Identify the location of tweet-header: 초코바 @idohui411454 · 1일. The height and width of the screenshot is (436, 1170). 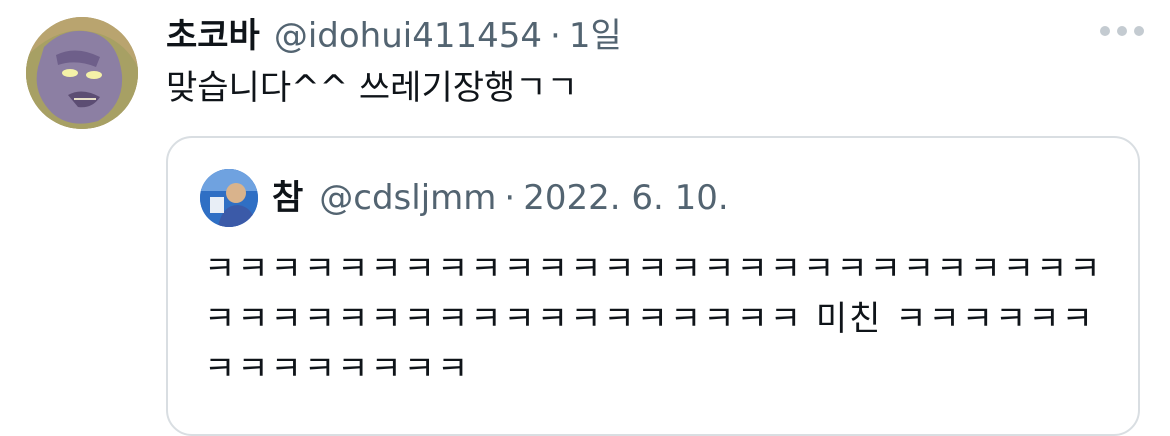
(394, 36).